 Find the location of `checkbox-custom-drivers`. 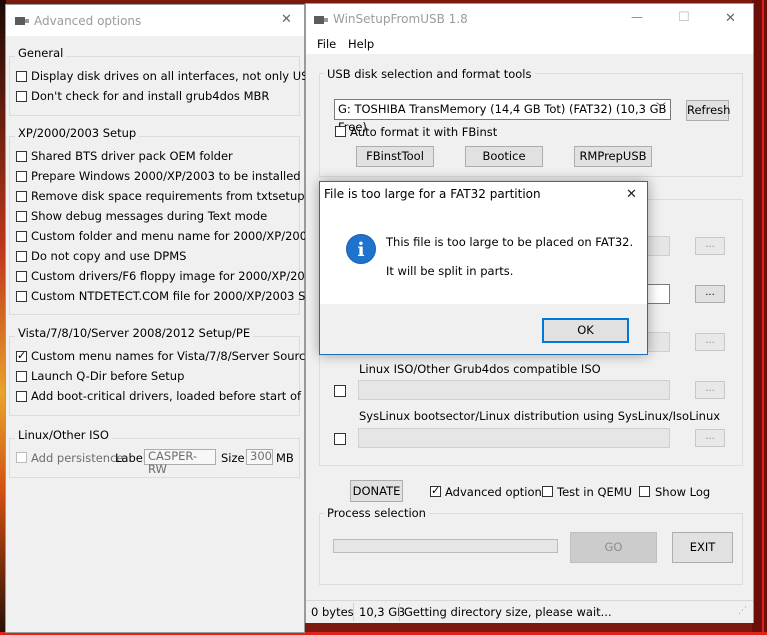

checkbox-custom-drivers is located at coordinates (21, 276).